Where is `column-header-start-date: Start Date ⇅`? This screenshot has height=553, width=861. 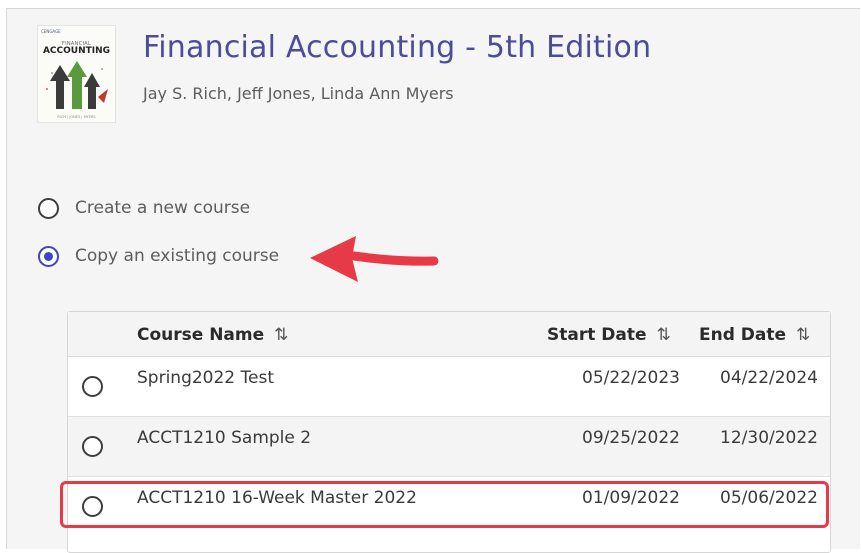
column-header-start-date: Start Date ⇅ is located at coordinates (609, 335).